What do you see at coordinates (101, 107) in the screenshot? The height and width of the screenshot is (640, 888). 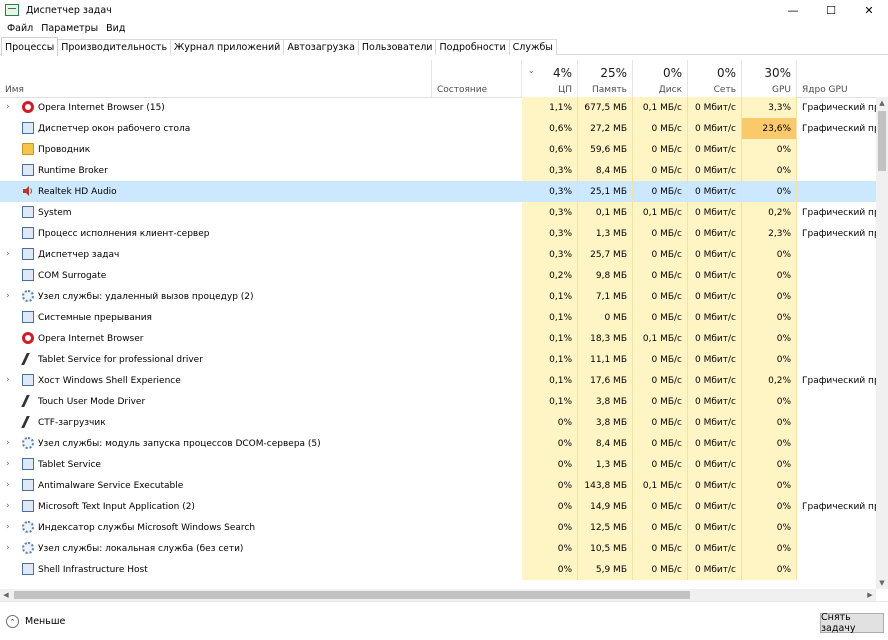 I see `process-name: Opera Internet Browser (15)` at bounding box center [101, 107].